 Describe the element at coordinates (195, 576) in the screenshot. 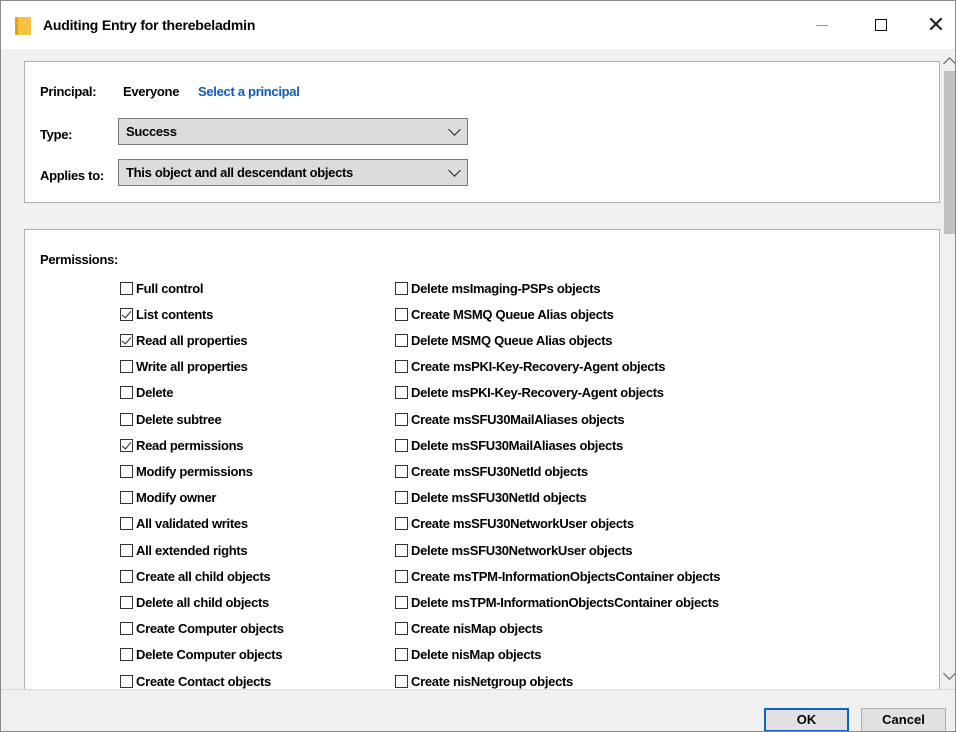

I see `permission-item: Create all child objects` at that location.